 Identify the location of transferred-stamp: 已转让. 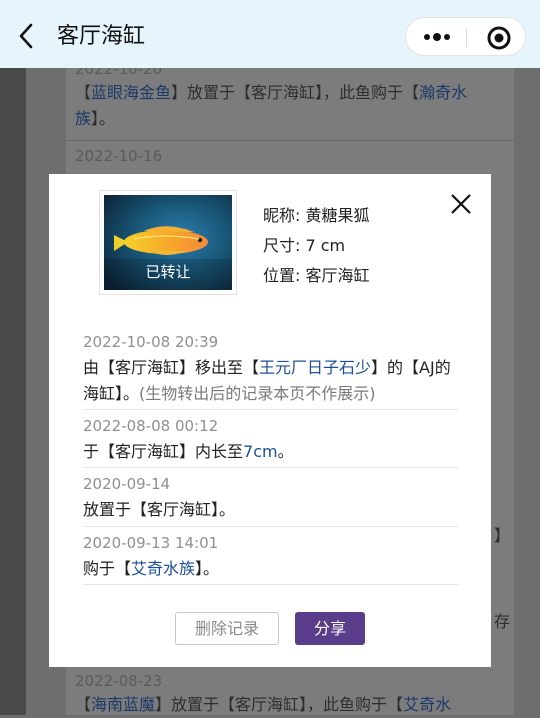
(168, 272).